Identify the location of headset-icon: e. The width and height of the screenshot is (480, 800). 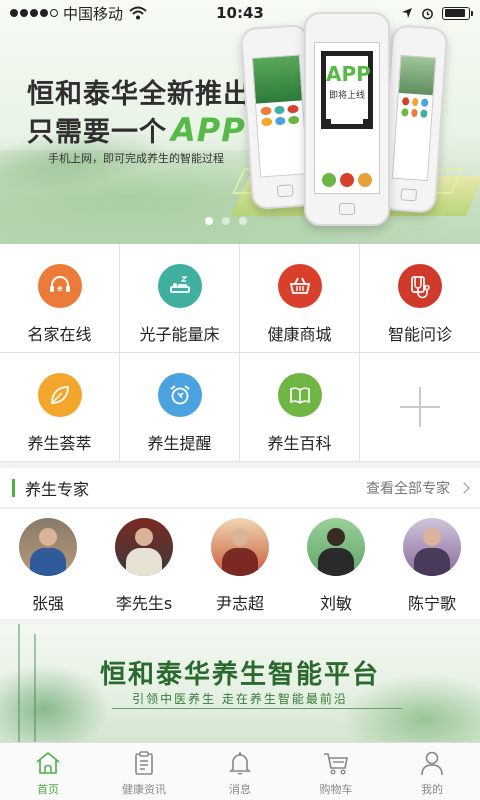
(59, 286).